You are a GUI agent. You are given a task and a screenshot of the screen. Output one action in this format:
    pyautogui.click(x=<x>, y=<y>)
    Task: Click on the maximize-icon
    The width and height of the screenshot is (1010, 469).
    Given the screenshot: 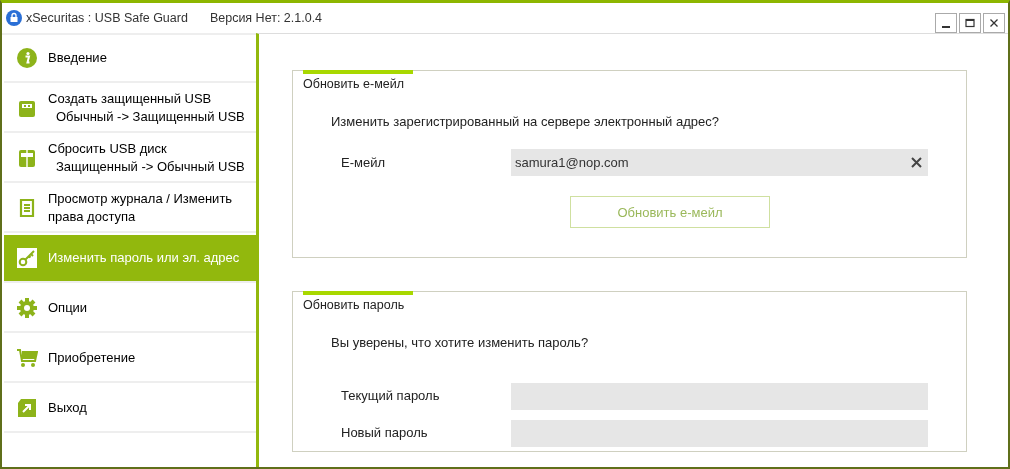 What is the action you would take?
    pyautogui.click(x=970, y=23)
    